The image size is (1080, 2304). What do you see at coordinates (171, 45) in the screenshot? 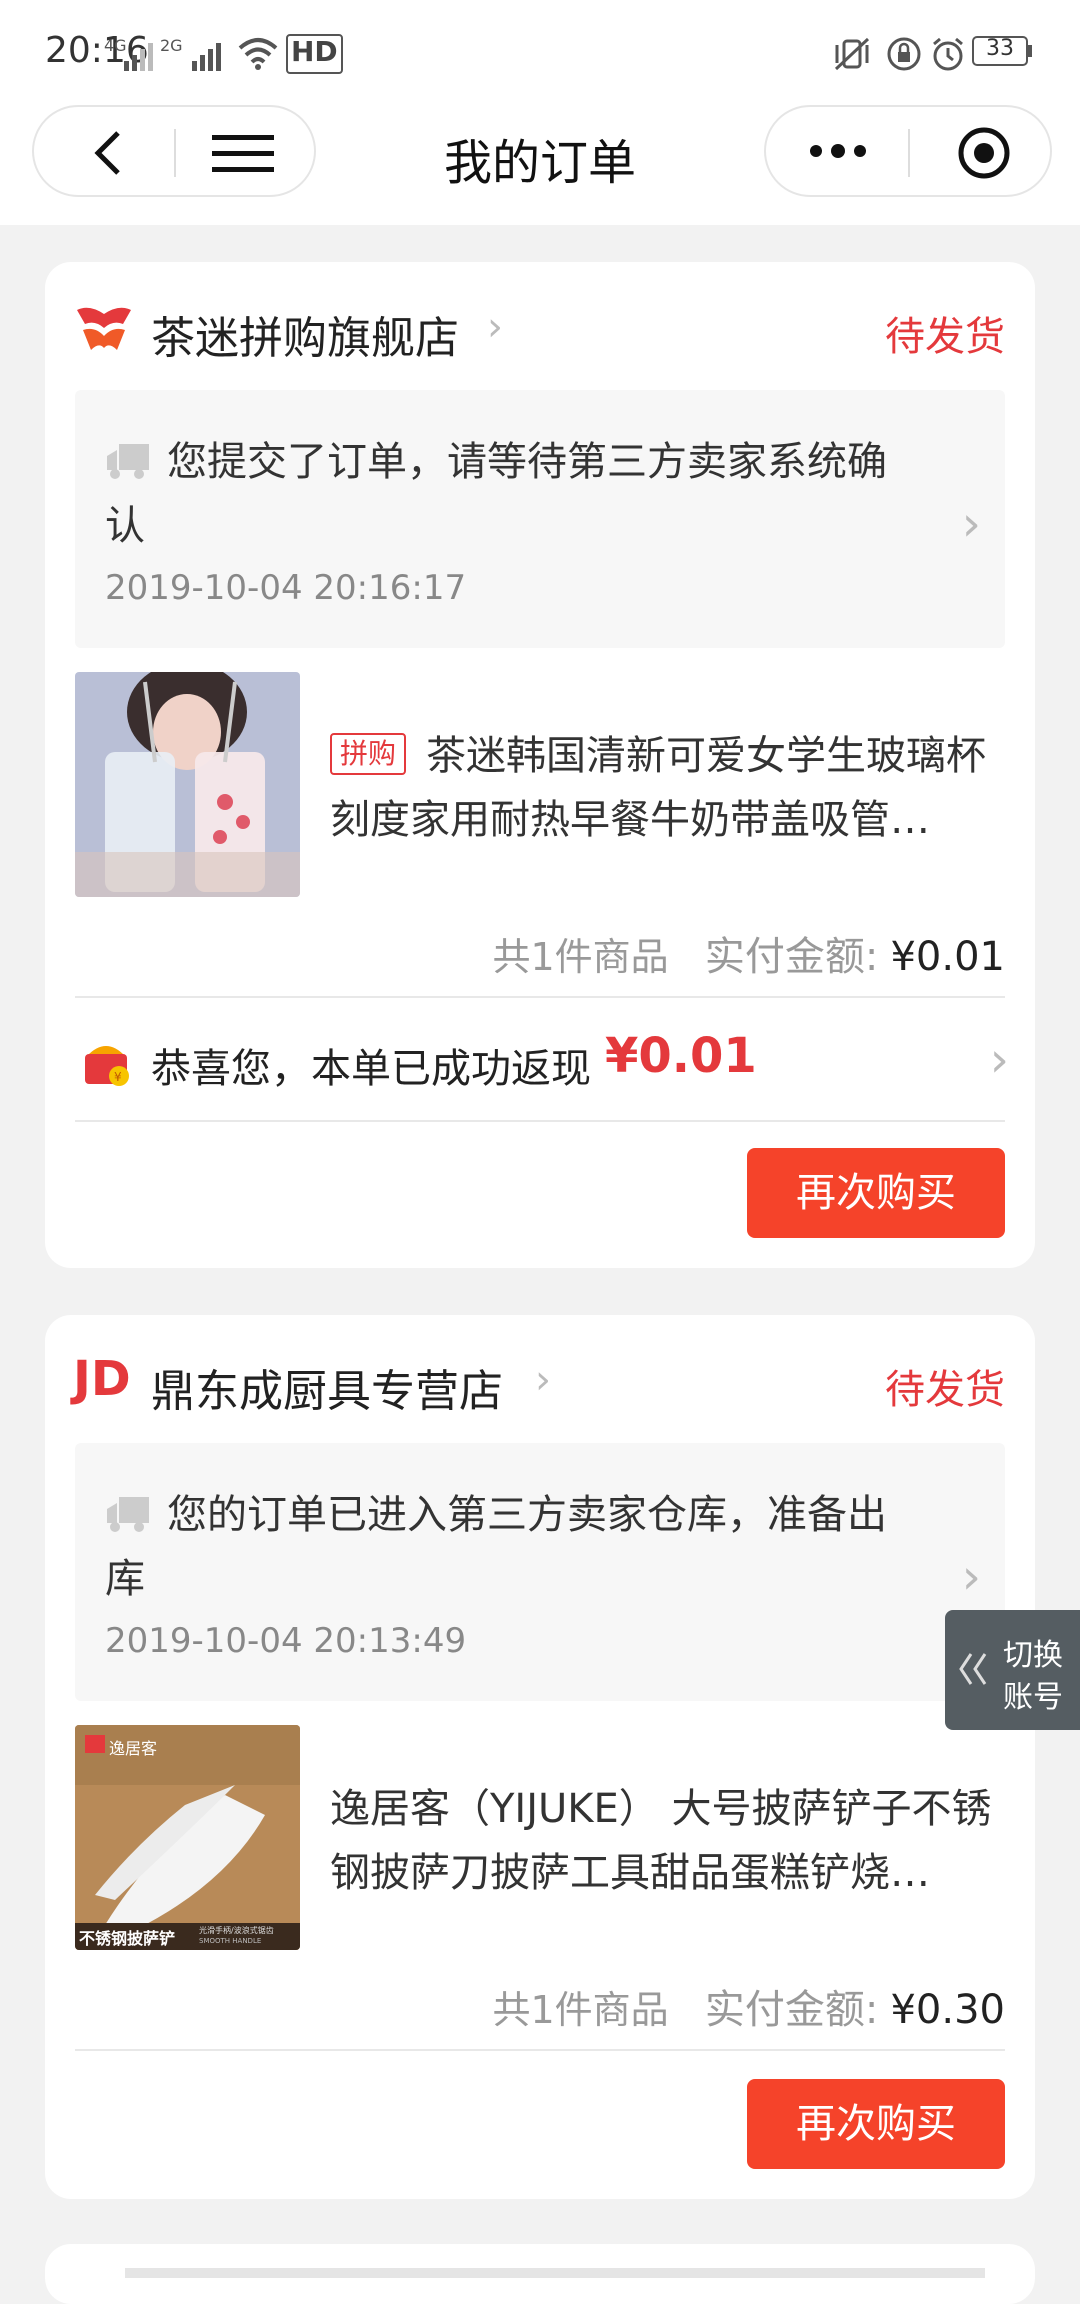
I see `network-type-2: 2G` at bounding box center [171, 45].